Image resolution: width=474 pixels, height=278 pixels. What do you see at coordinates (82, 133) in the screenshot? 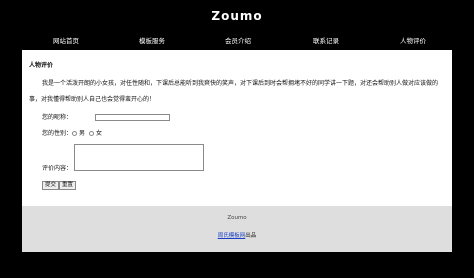
I see `gender-male-label: 男` at bounding box center [82, 133].